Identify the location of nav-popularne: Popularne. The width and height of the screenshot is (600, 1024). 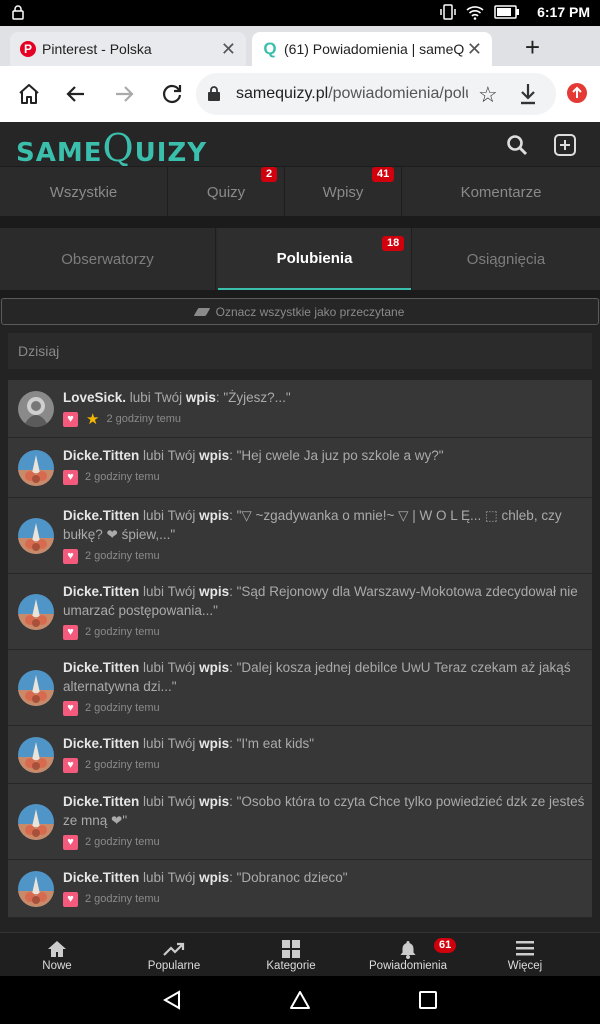
(174, 955).